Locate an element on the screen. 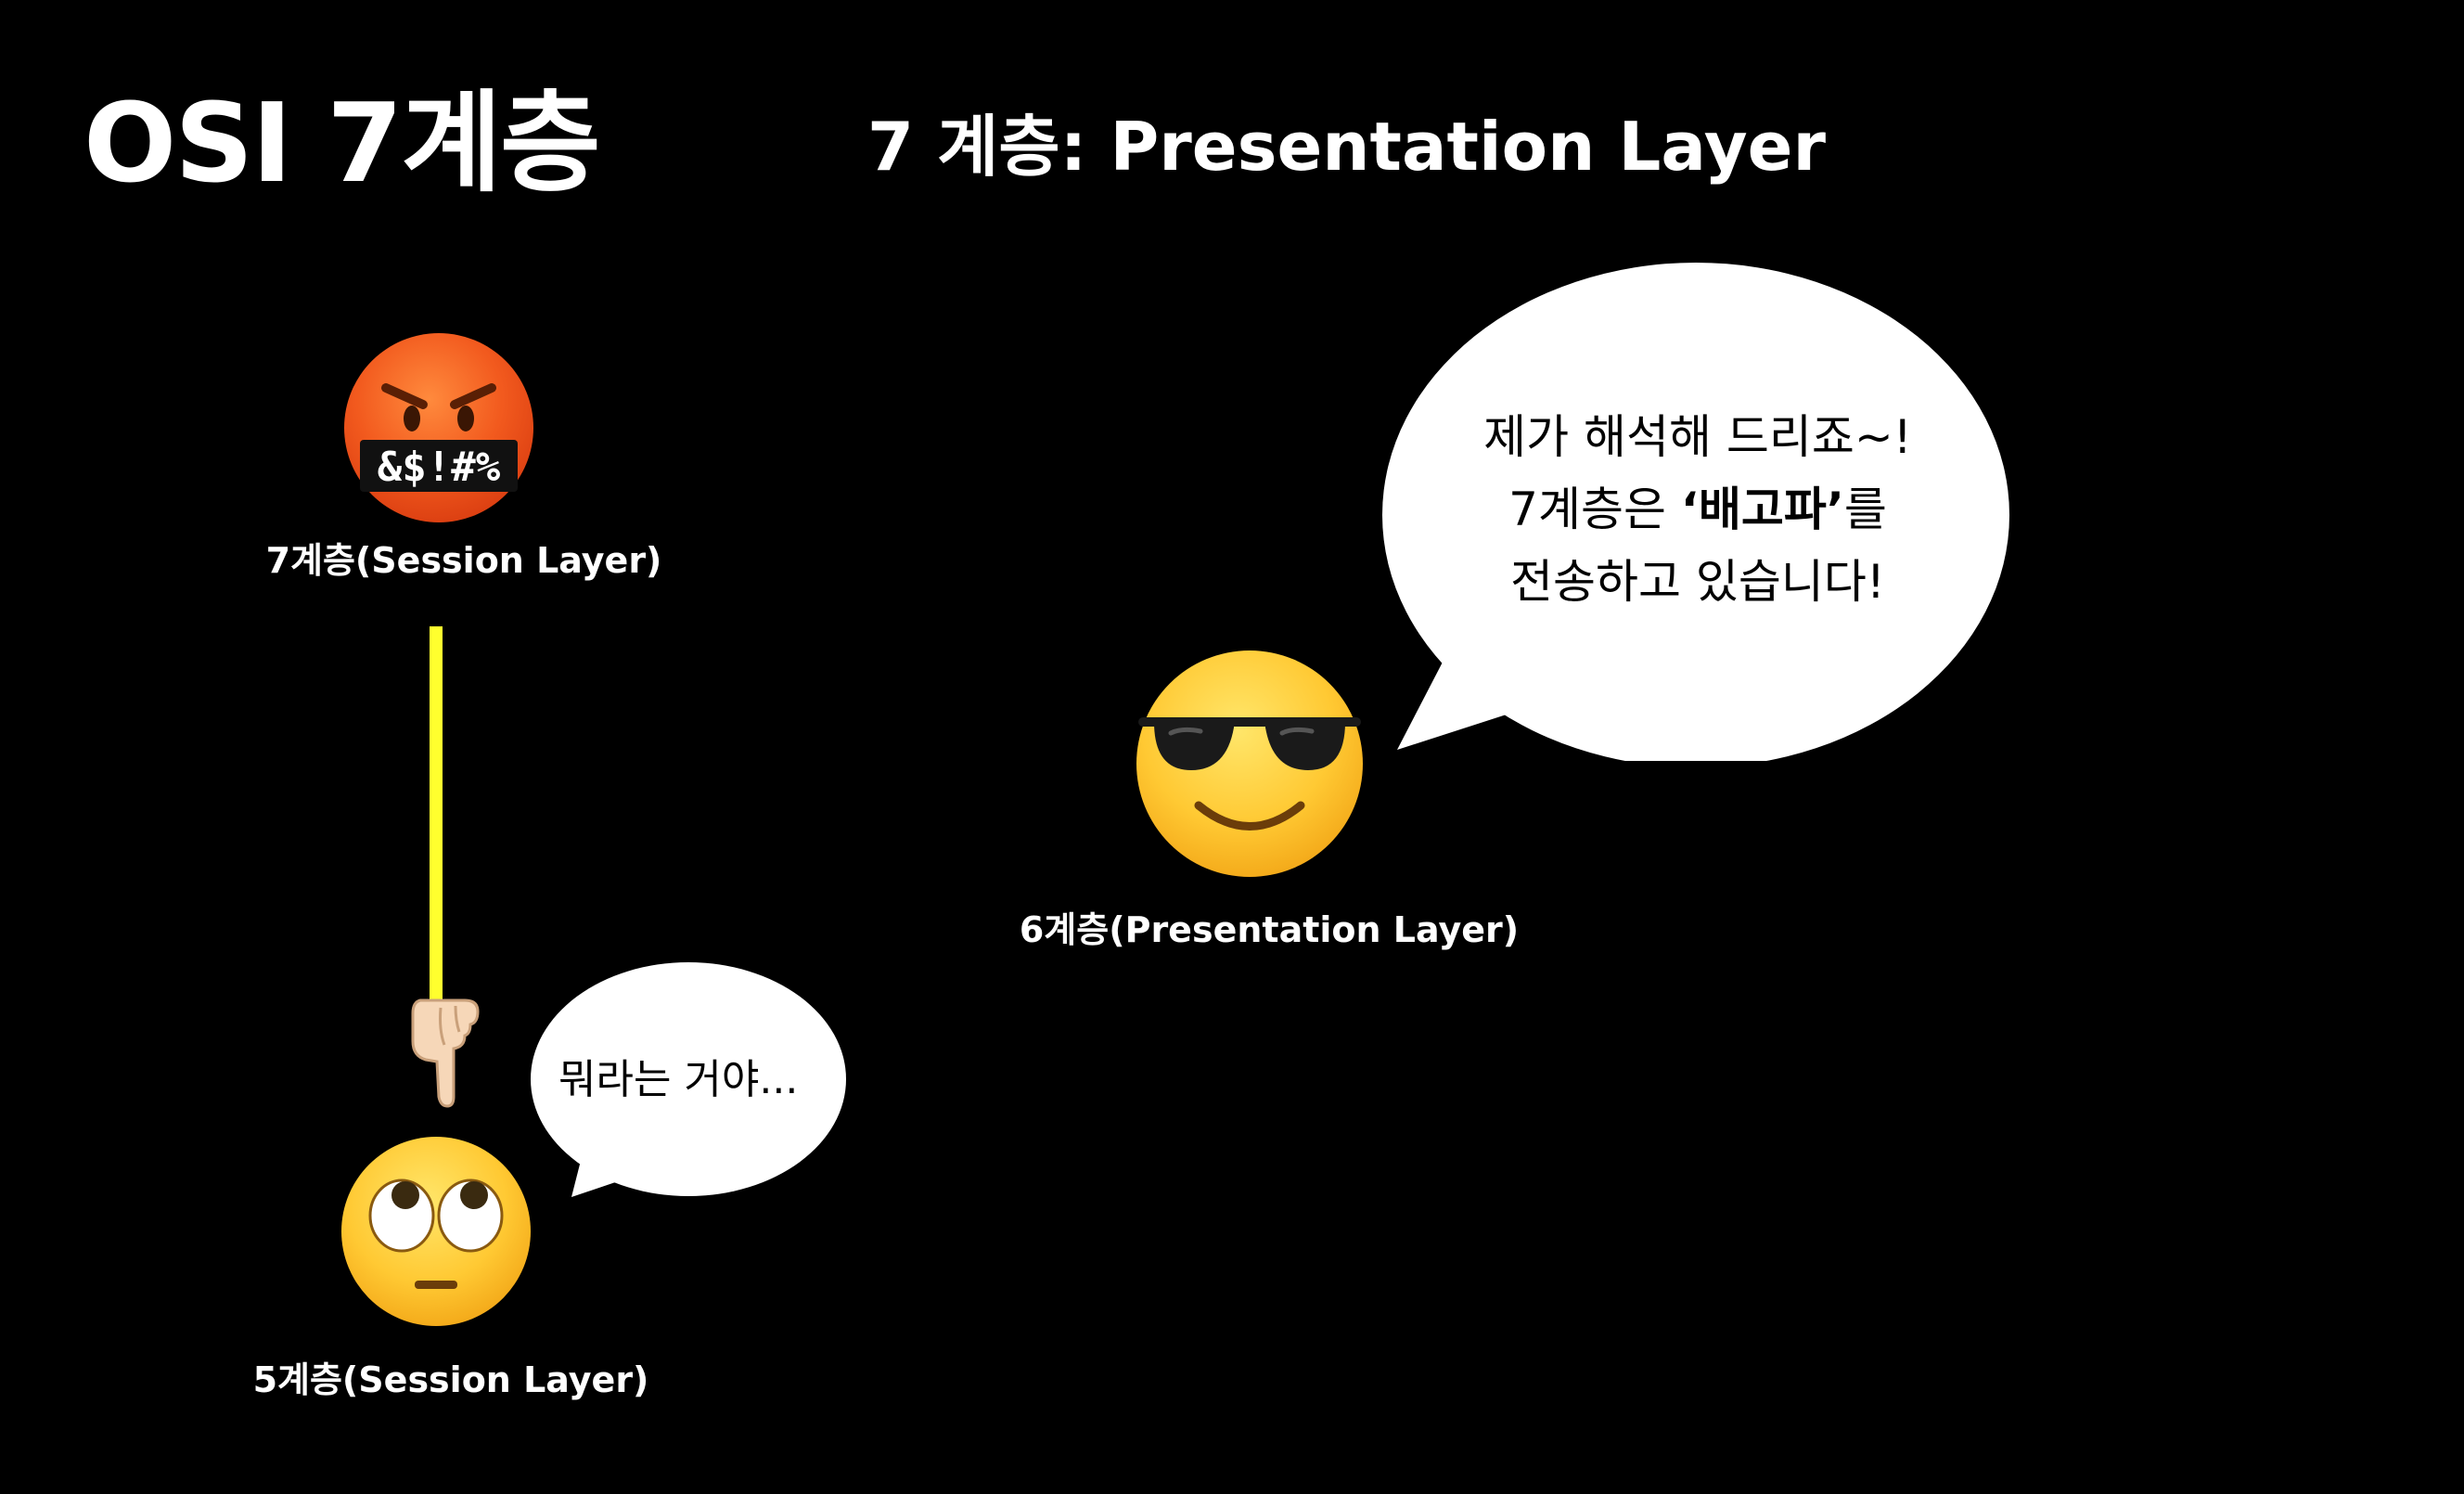 This screenshot has width=2464, height=1494. censored-symbols: &$!#% is located at coordinates (439, 468).